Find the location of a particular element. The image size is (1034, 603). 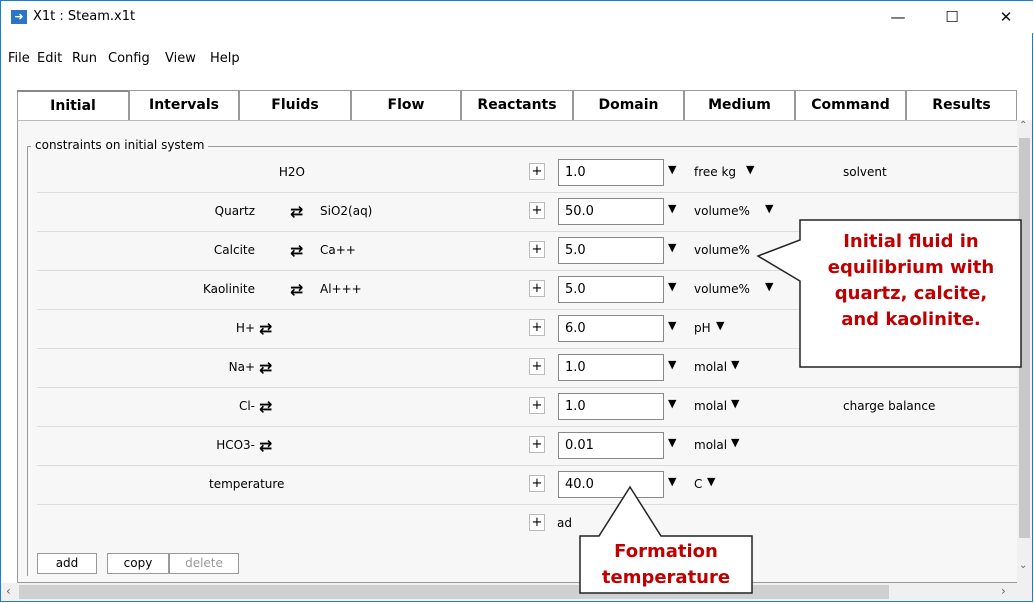

callout-line: temperature is located at coordinates (666, 577).